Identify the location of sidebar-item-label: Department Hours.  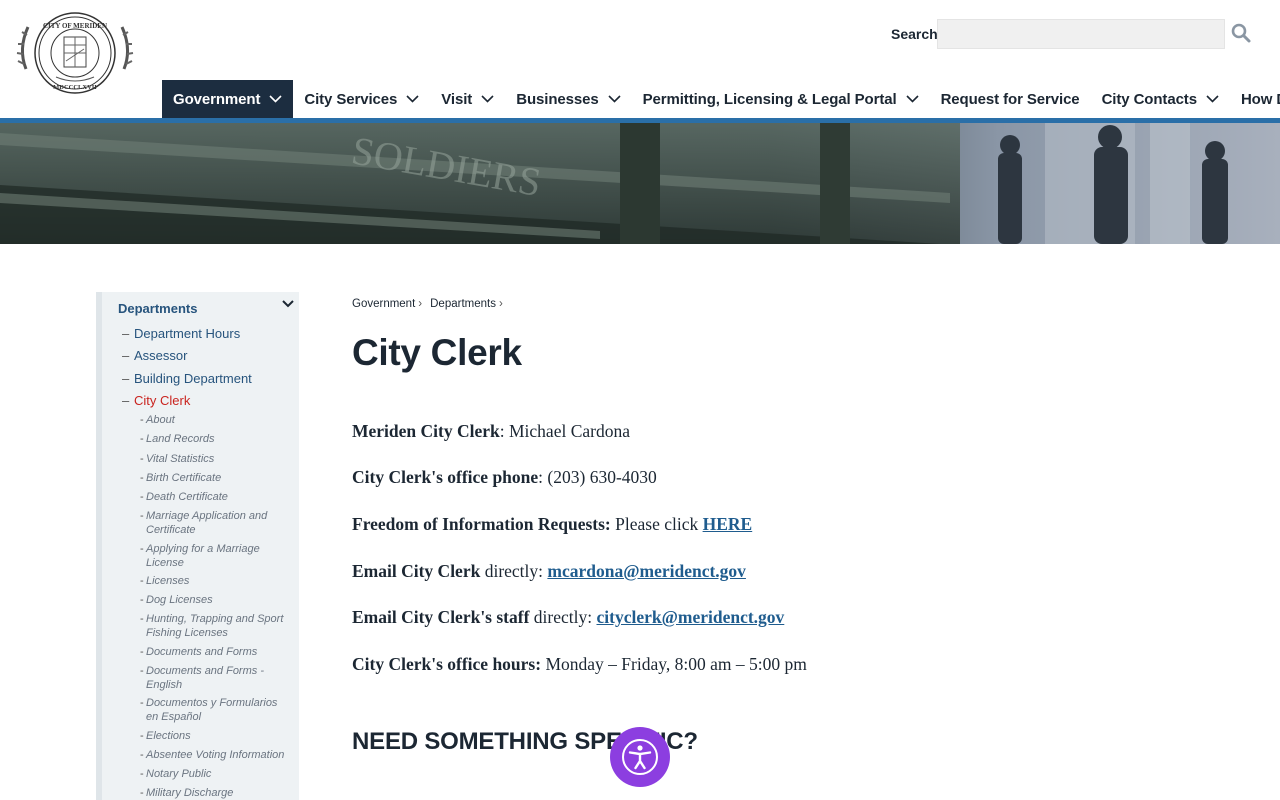
(187, 333).